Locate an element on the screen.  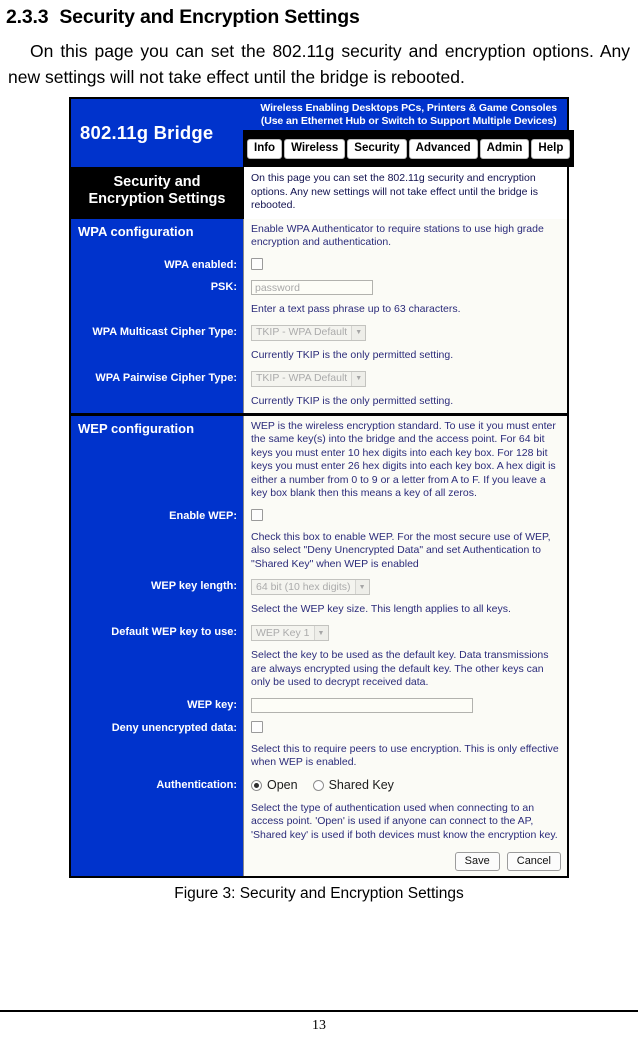
auth-shared-key-label: Shared Key is located at coordinates (361, 784).